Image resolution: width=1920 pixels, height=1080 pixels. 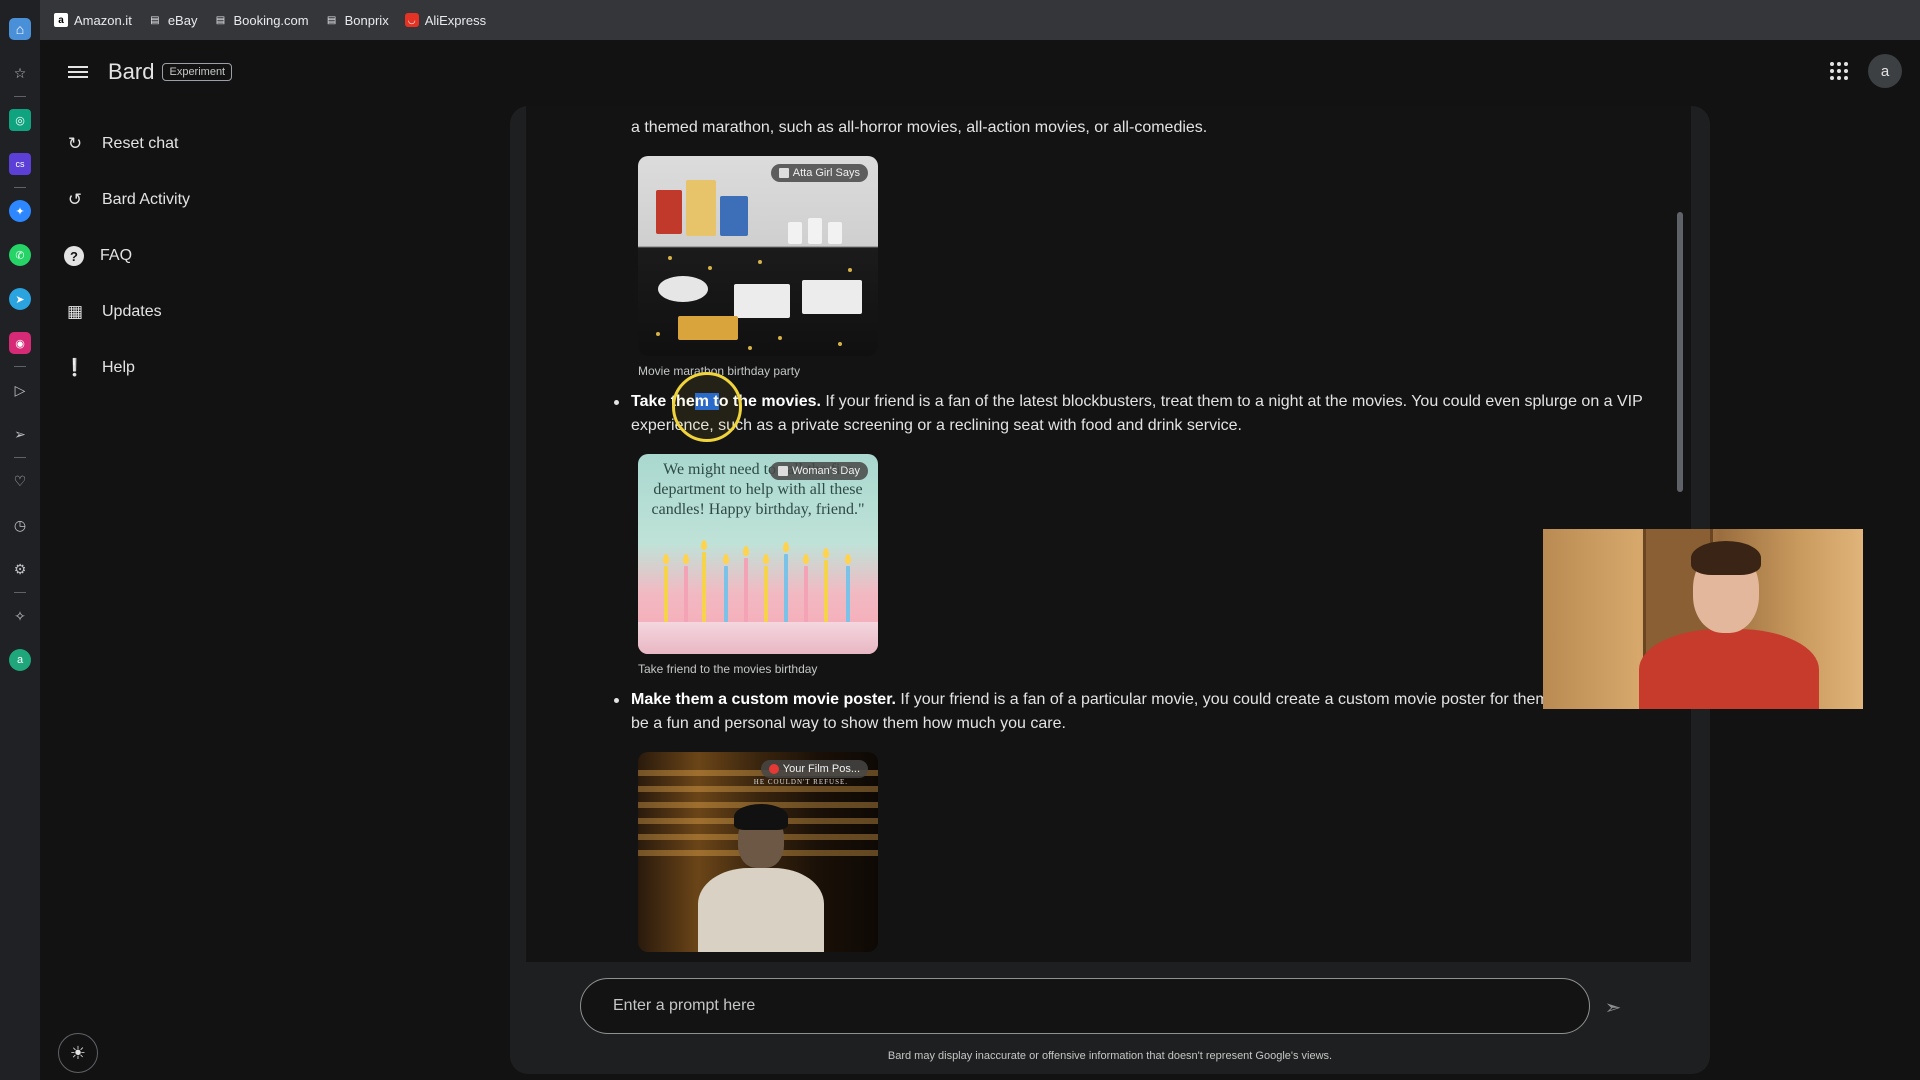 What do you see at coordinates (75, 143) in the screenshot?
I see `reset-icon: ↻` at bounding box center [75, 143].